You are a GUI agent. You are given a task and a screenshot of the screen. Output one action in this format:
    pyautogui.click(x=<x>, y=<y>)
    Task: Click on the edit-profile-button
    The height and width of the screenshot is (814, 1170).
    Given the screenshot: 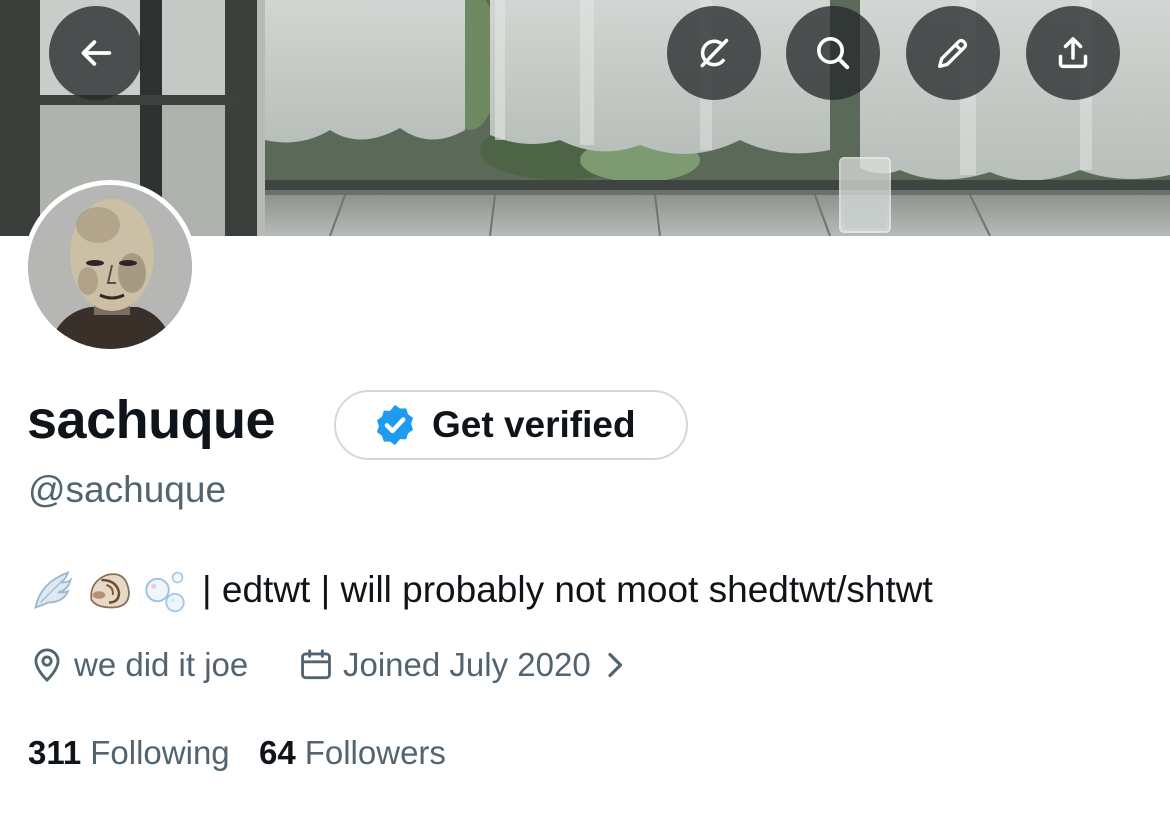 What is the action you would take?
    pyautogui.click(x=953, y=53)
    